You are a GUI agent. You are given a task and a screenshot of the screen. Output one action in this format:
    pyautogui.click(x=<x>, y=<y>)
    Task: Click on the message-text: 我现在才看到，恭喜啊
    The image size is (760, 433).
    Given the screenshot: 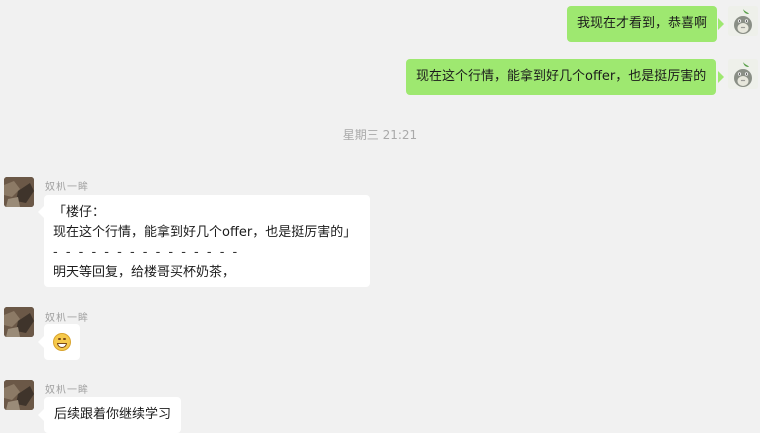 What is the action you would take?
    pyautogui.click(x=642, y=23)
    